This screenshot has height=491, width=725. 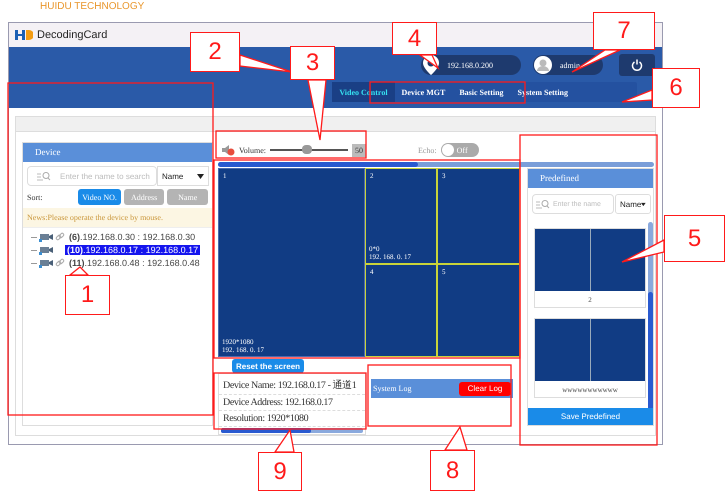 I want to click on callout-label: 6, so click(x=676, y=88).